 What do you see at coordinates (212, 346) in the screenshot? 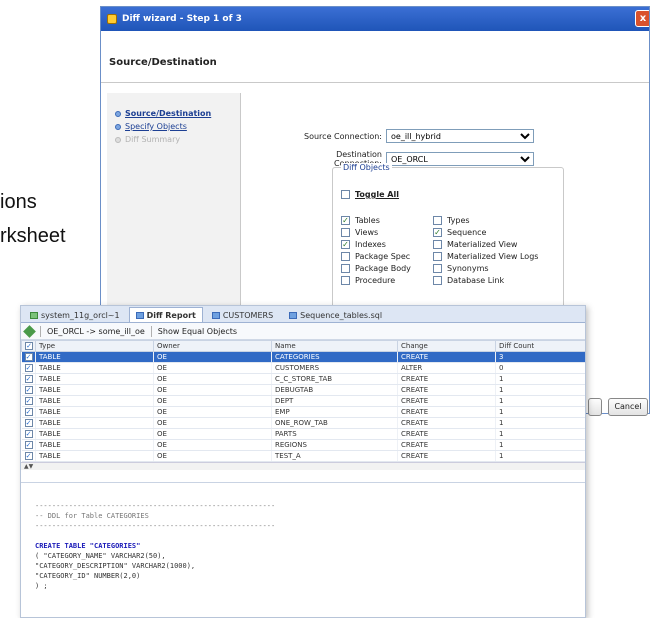
I see `column-header-owner: Owner` at bounding box center [212, 346].